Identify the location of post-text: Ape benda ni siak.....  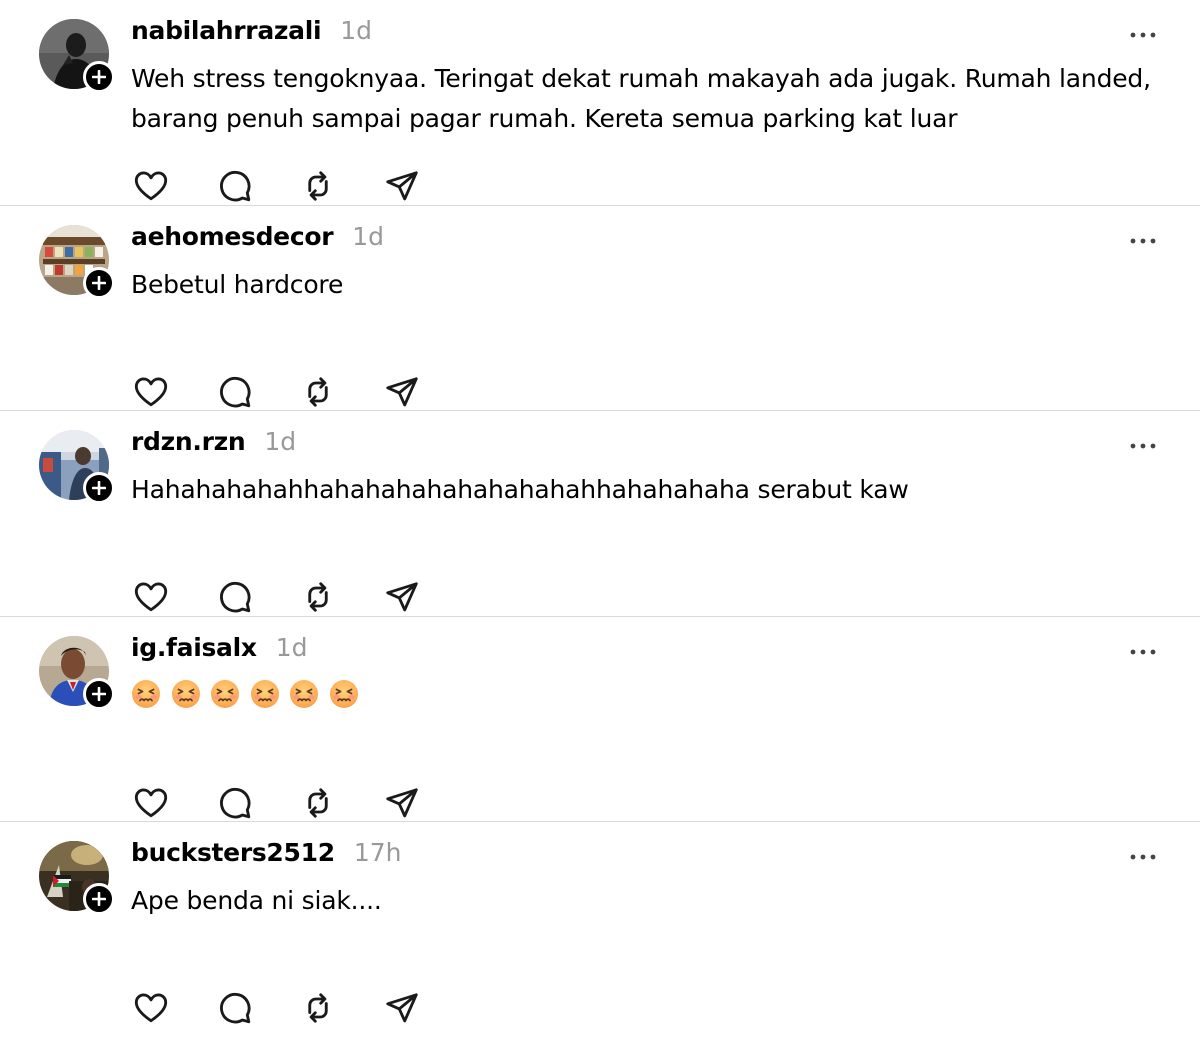
(256, 900).